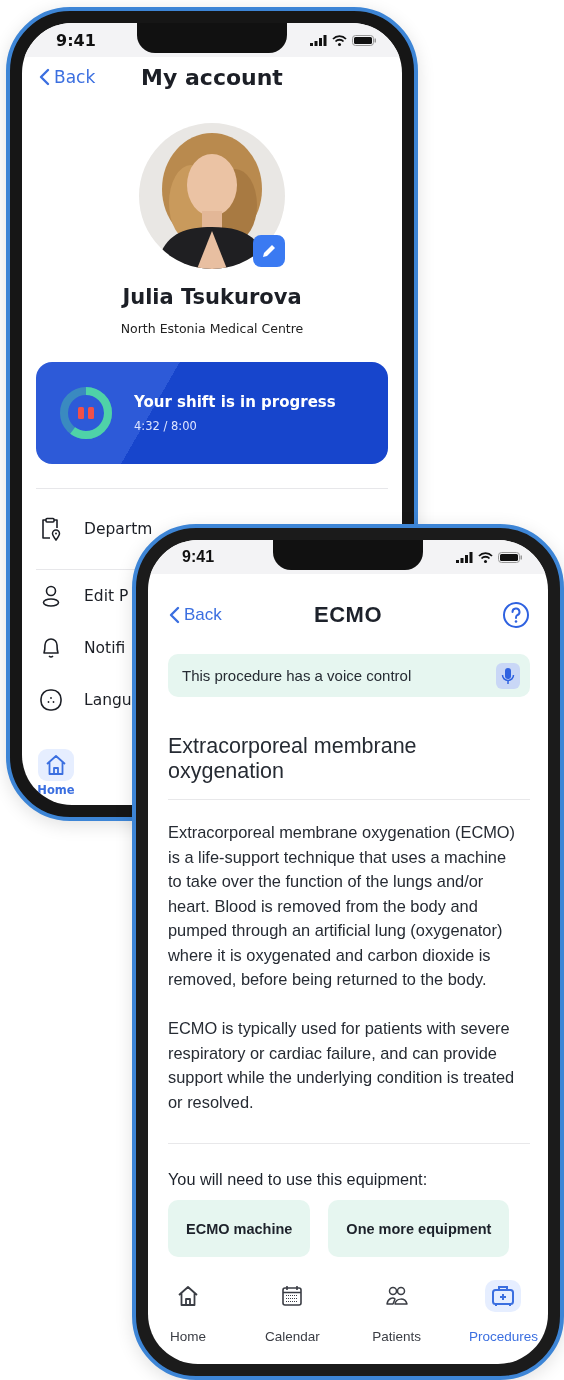 The height and width of the screenshot is (1380, 564). Describe the element at coordinates (239, 1228) in the screenshot. I see `equipment-chip: ECMO machine` at that location.